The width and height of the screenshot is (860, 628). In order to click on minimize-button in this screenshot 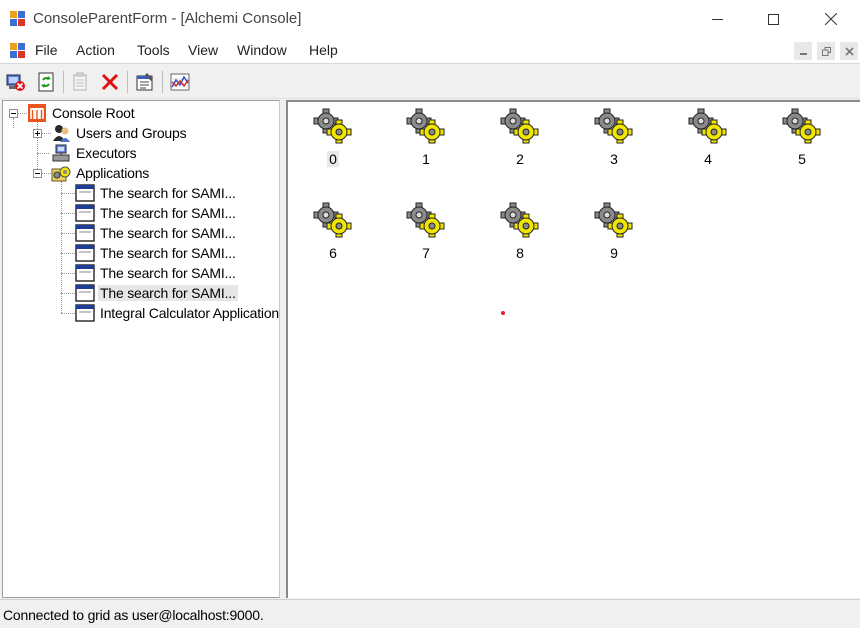, I will do `click(717, 19)`.